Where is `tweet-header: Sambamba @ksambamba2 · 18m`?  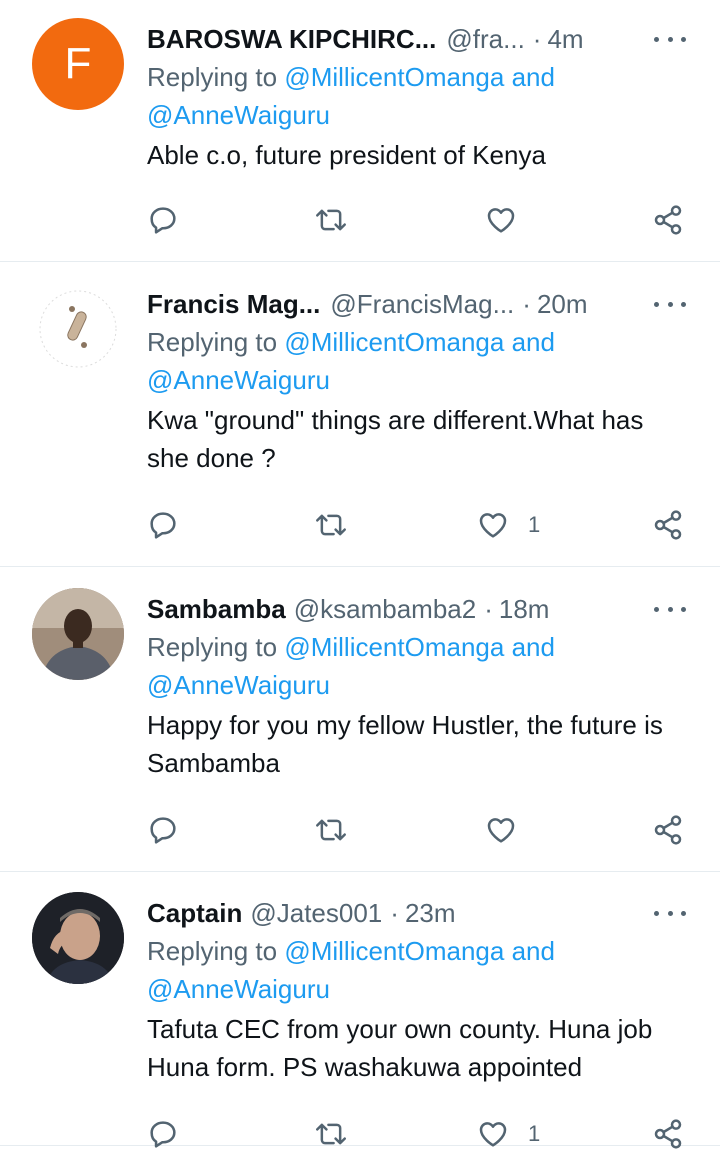
tweet-header: Sambamba @ksambamba2 · 18m is located at coordinates (418, 609).